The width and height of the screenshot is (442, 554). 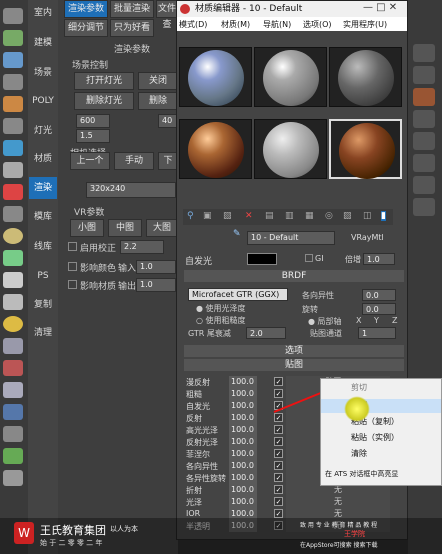 What do you see at coordinates (72, 284) in the screenshot?
I see `affect-mat-checkbox` at bounding box center [72, 284].